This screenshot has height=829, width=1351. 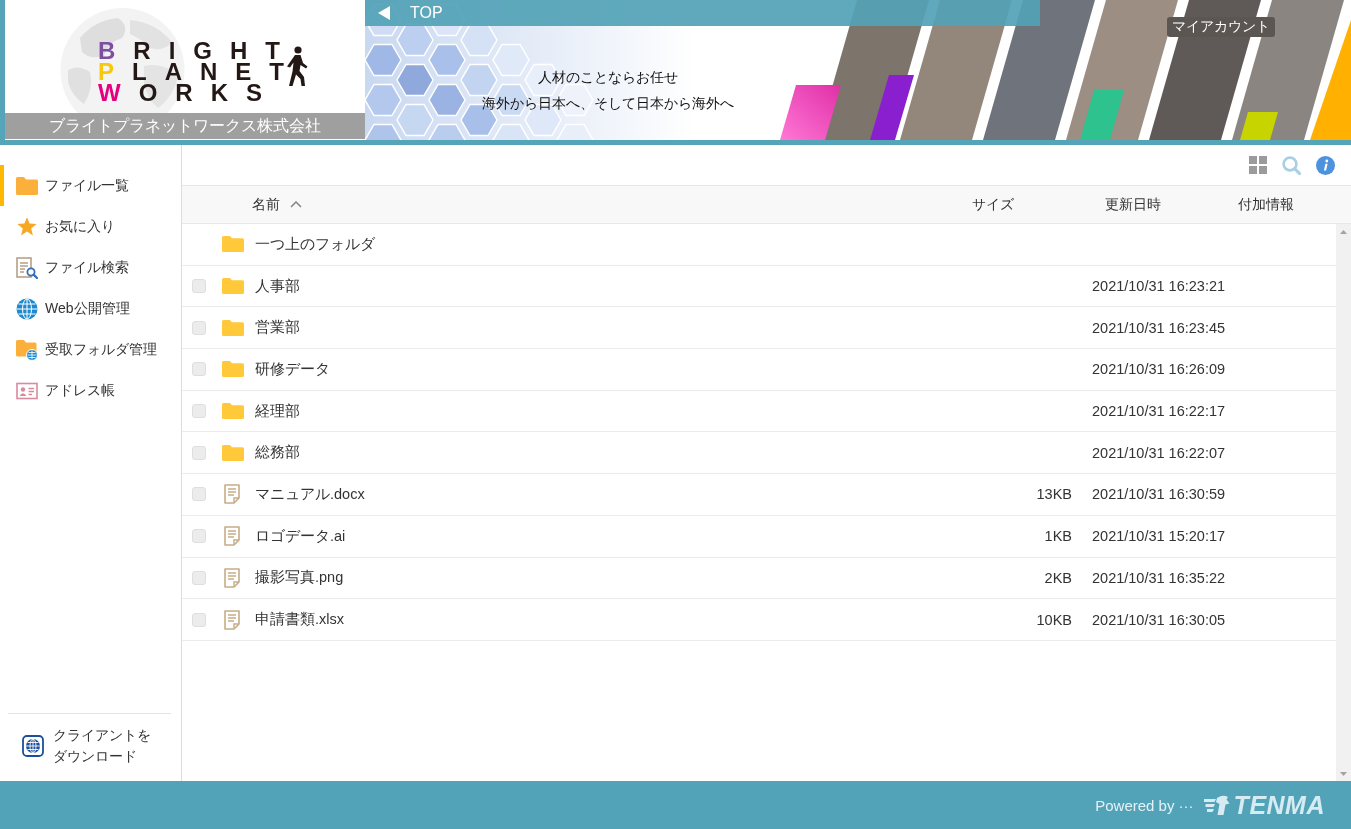 I want to click on modified-date: 2021/10/31 16:26:09, so click(x=1159, y=369).